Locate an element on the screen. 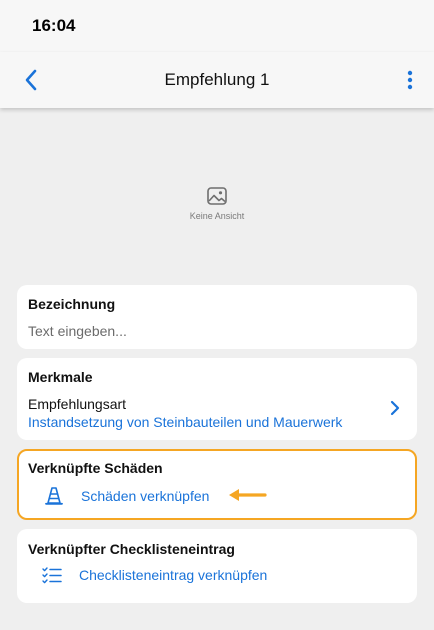  back-button is located at coordinates (31, 80).